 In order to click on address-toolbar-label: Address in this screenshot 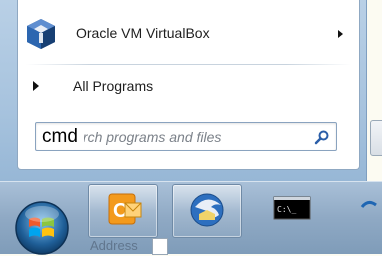, I will do `click(114, 245)`.